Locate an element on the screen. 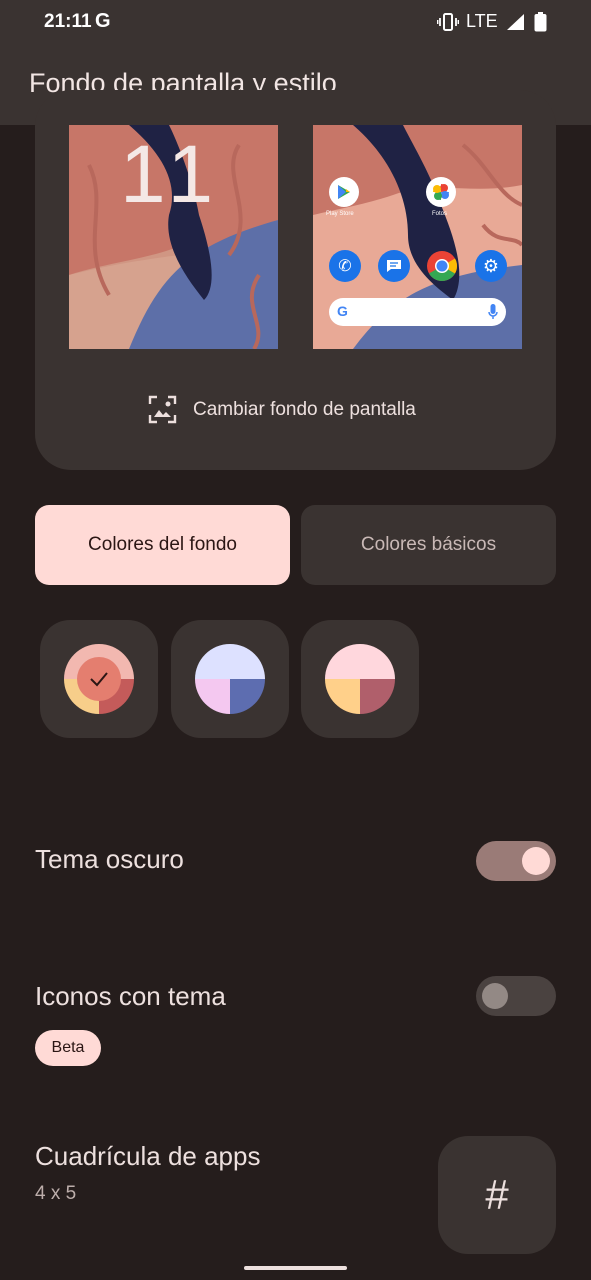 This screenshot has height=1280, width=591. app-grid-button: # is located at coordinates (497, 1195).